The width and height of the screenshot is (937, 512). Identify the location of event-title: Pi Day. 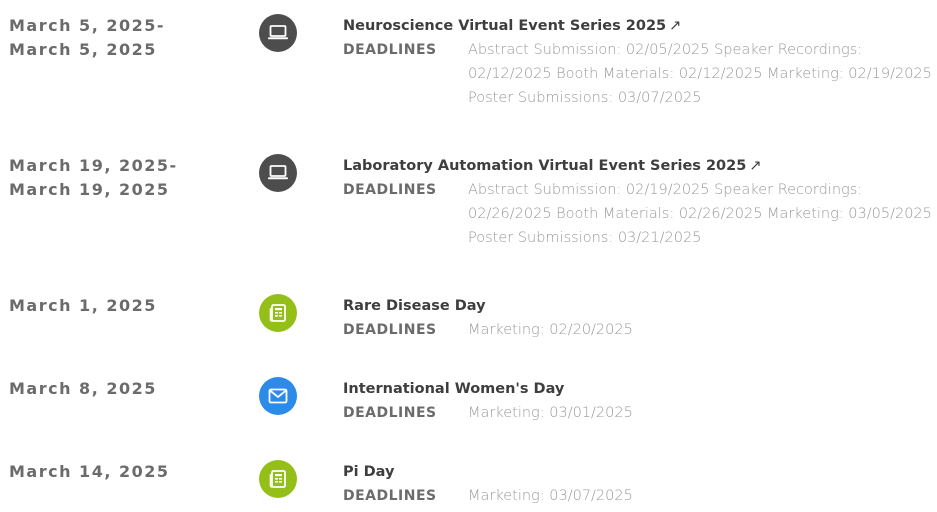
(369, 472).